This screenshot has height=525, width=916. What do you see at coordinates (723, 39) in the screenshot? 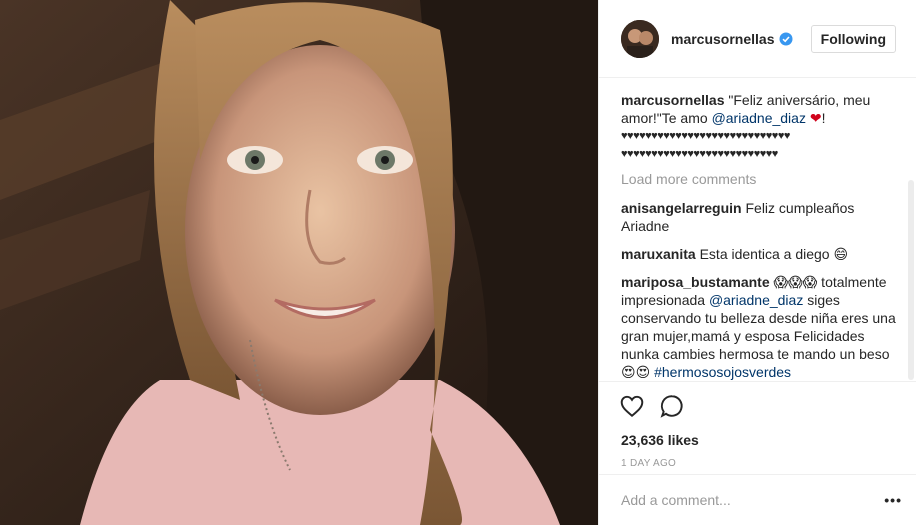
I see `header-username: marcusornellas` at bounding box center [723, 39].